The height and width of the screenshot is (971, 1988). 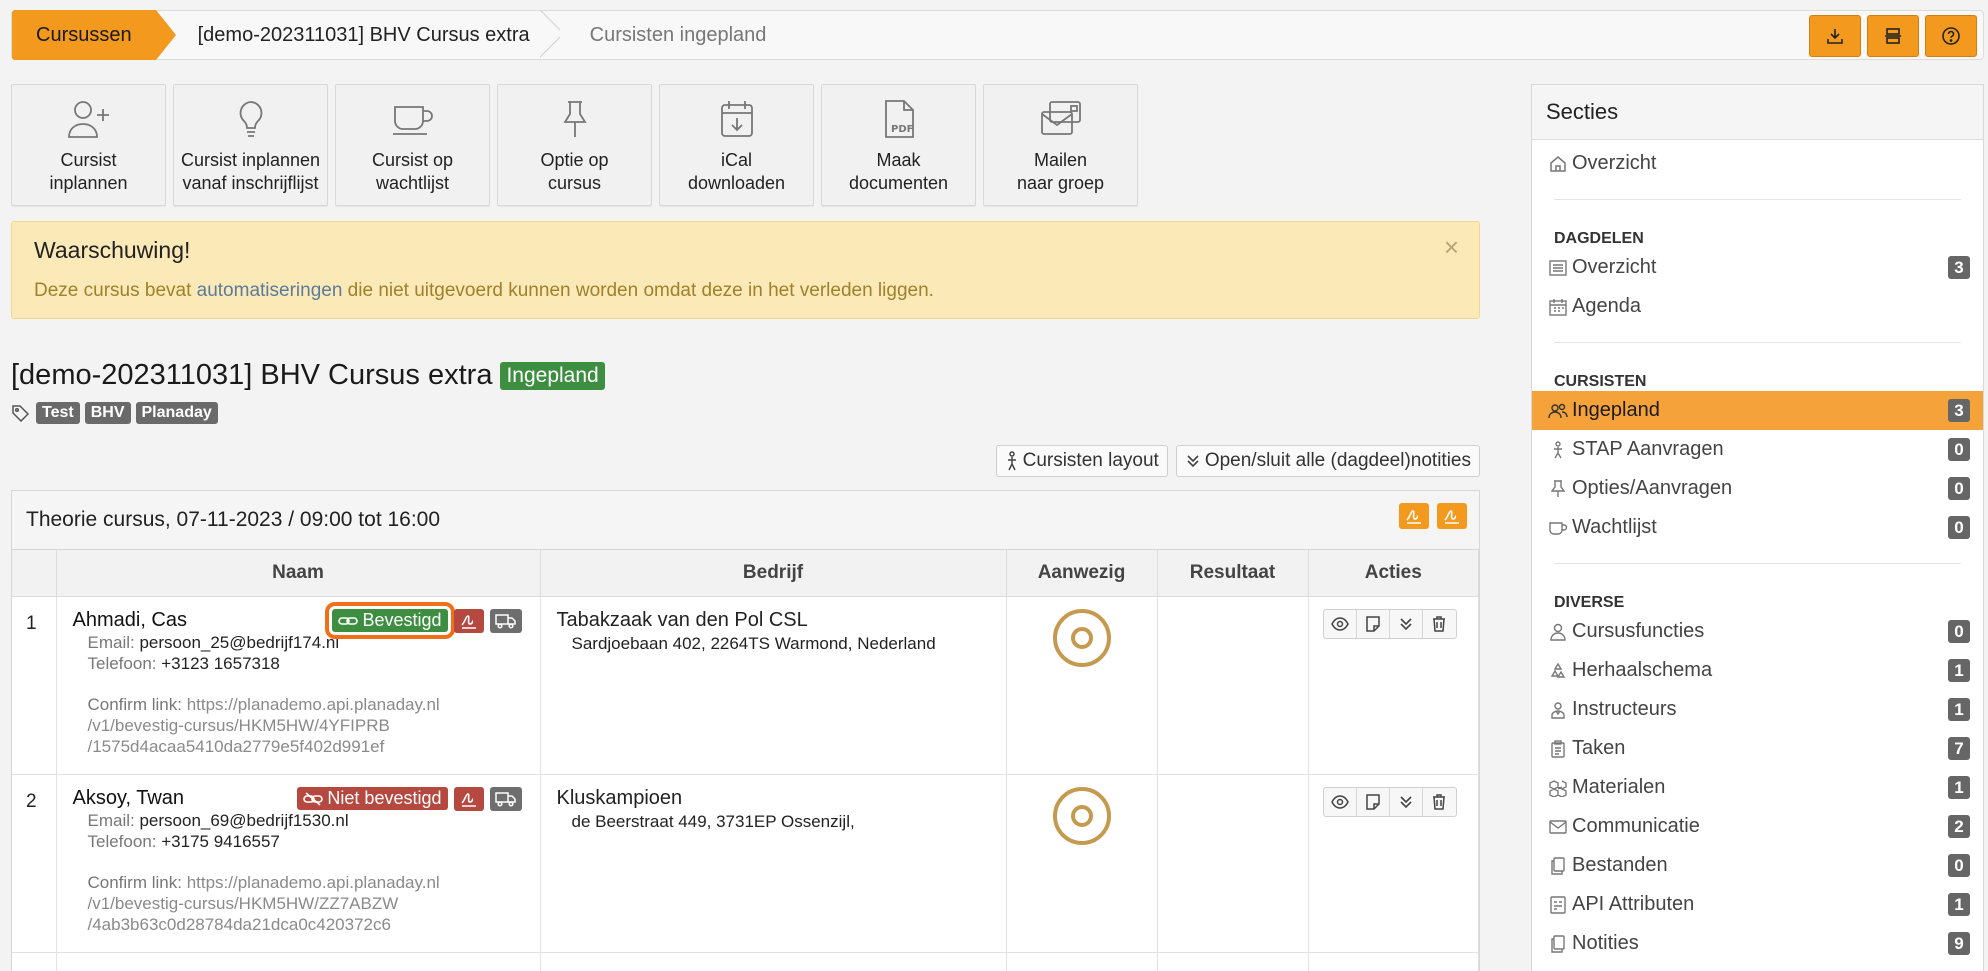 What do you see at coordinates (1757, 787) in the screenshot?
I see `sidebar-item-materialen: Materialen 1` at bounding box center [1757, 787].